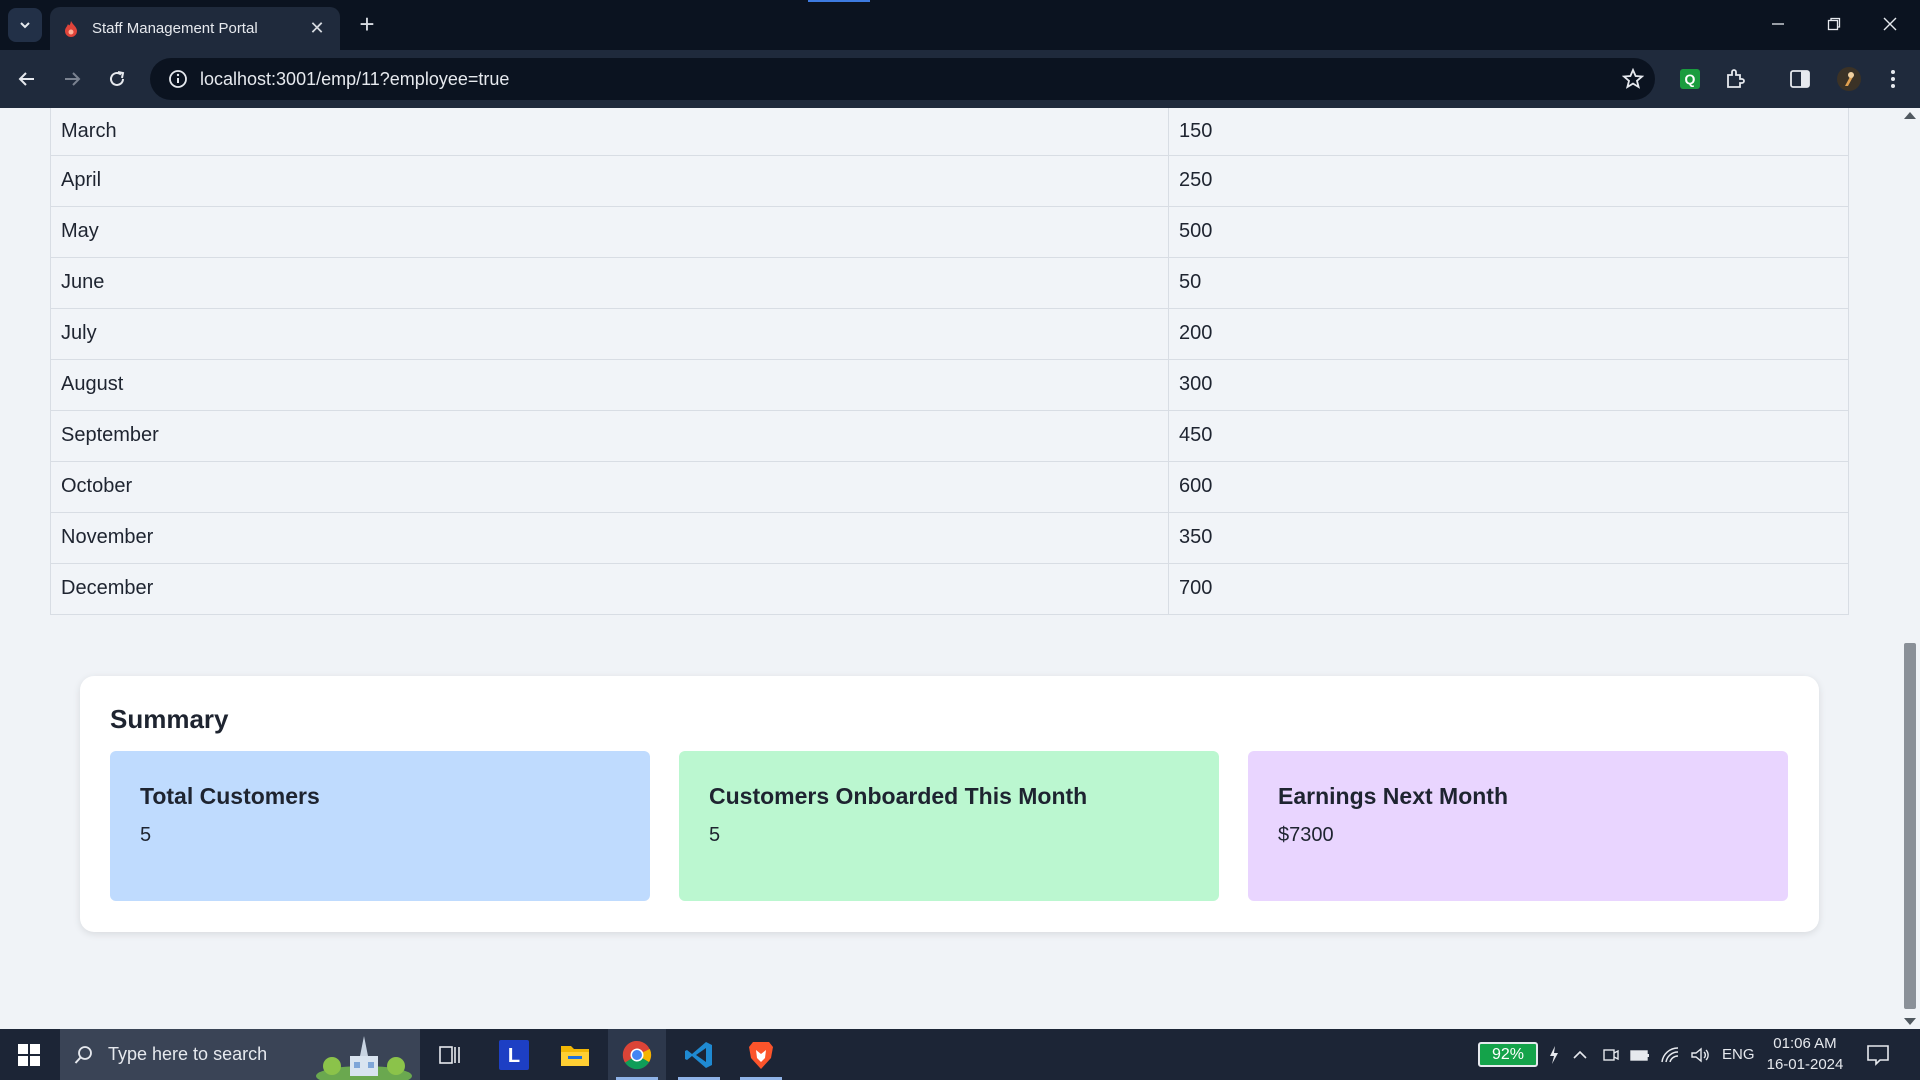  I want to click on table-row: September 450, so click(949, 435).